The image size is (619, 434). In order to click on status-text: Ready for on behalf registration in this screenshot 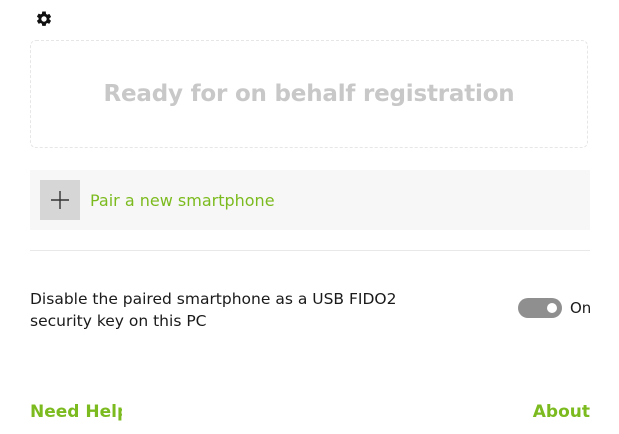, I will do `click(309, 94)`.